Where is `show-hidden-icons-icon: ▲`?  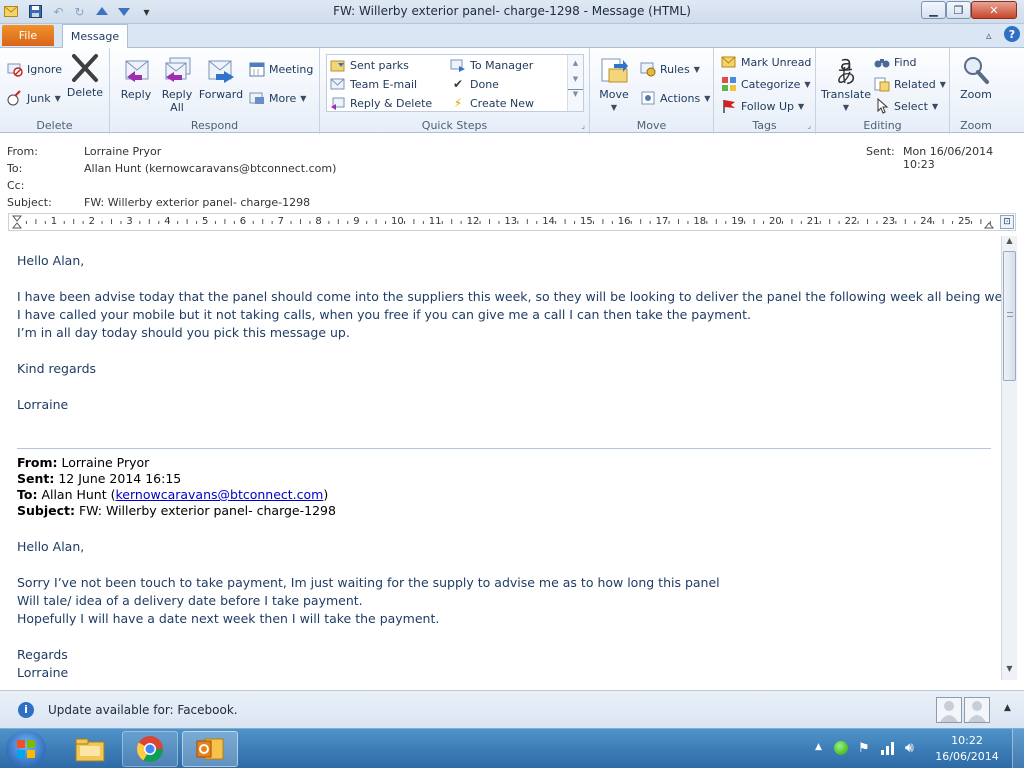
show-hidden-icons-icon: ▲ is located at coordinates (818, 747).